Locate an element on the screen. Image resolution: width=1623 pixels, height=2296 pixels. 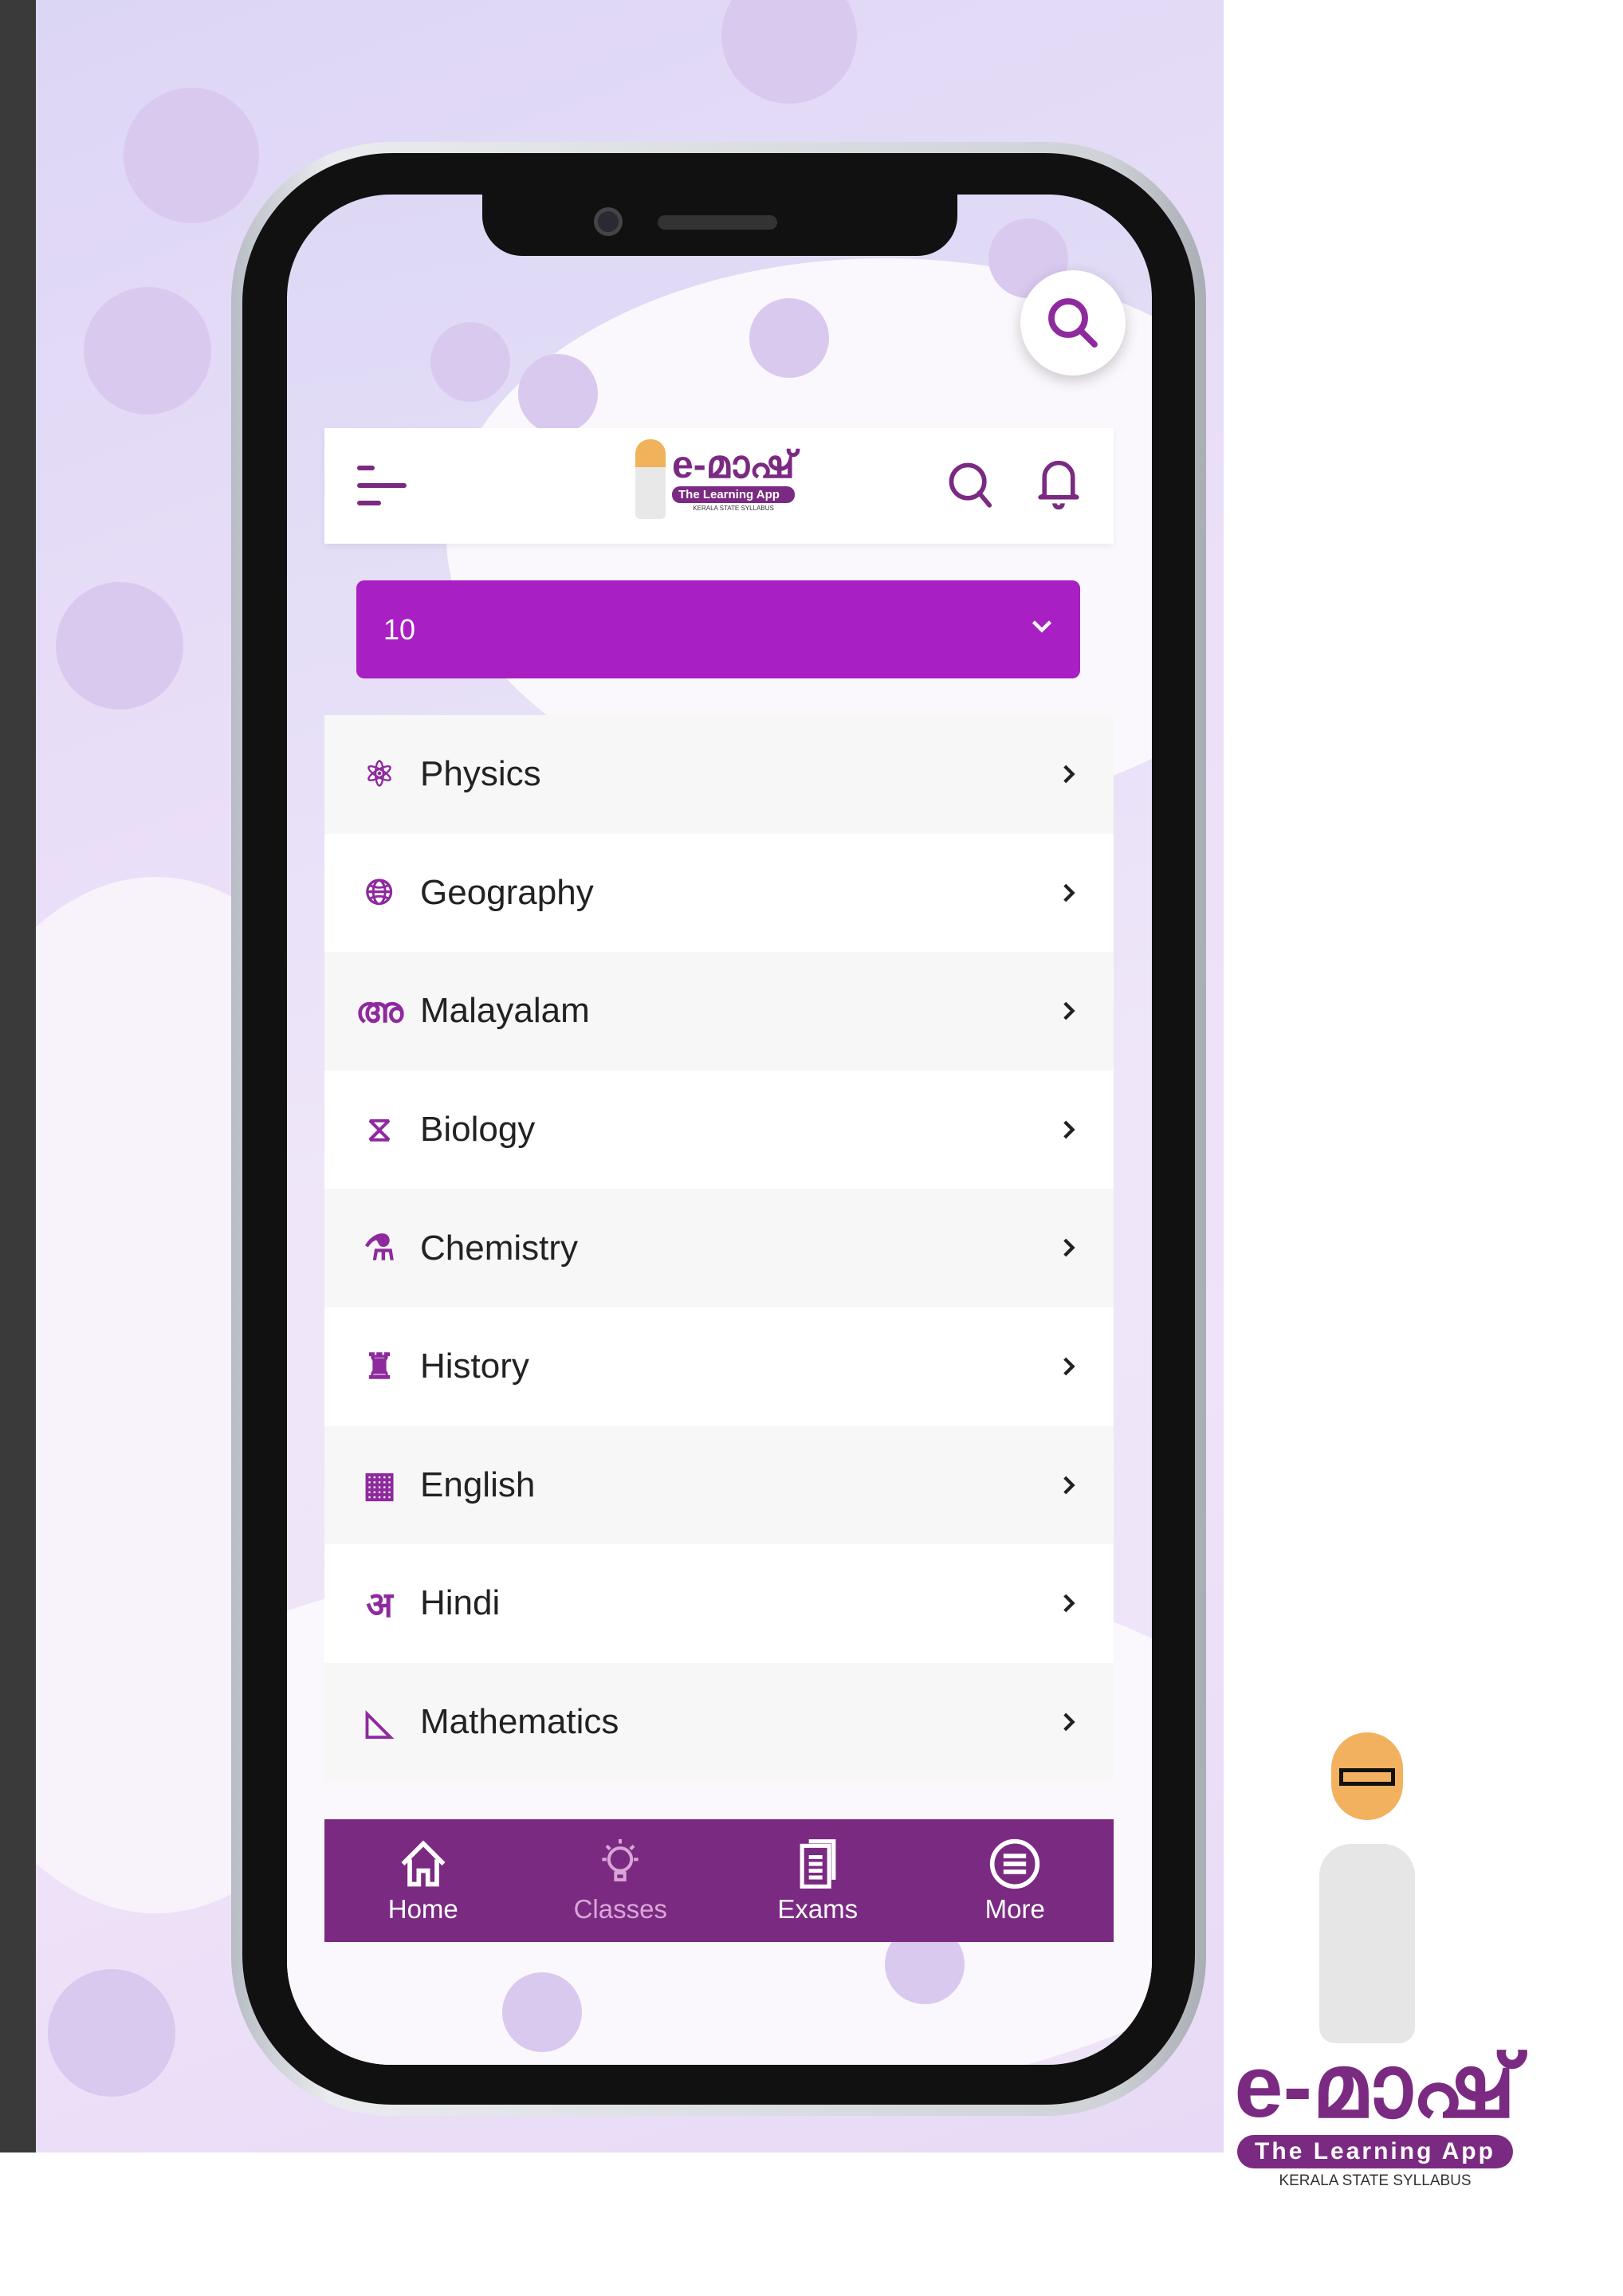
hindi-letter-icon: अ is located at coordinates (379, 1606).